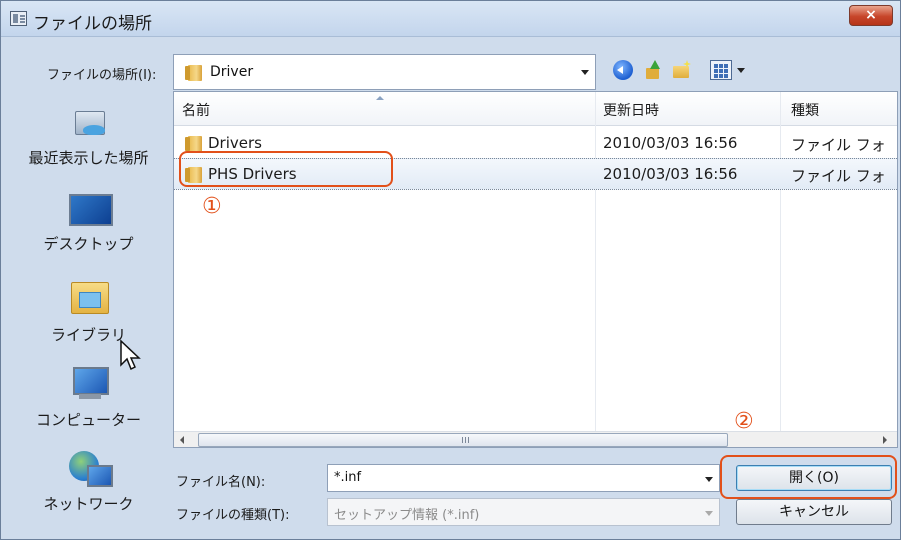 The image size is (901, 540). I want to click on filetype-select: セットアップ情報 (*.inf), so click(523, 512).